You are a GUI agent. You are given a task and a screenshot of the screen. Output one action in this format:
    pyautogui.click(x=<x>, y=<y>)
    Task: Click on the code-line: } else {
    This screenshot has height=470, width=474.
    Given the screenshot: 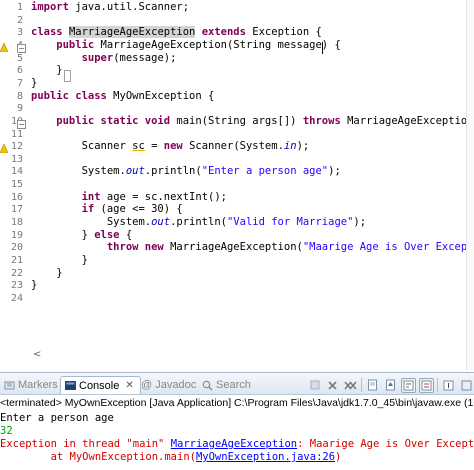 What is the action you would take?
    pyautogui.click(x=82, y=235)
    